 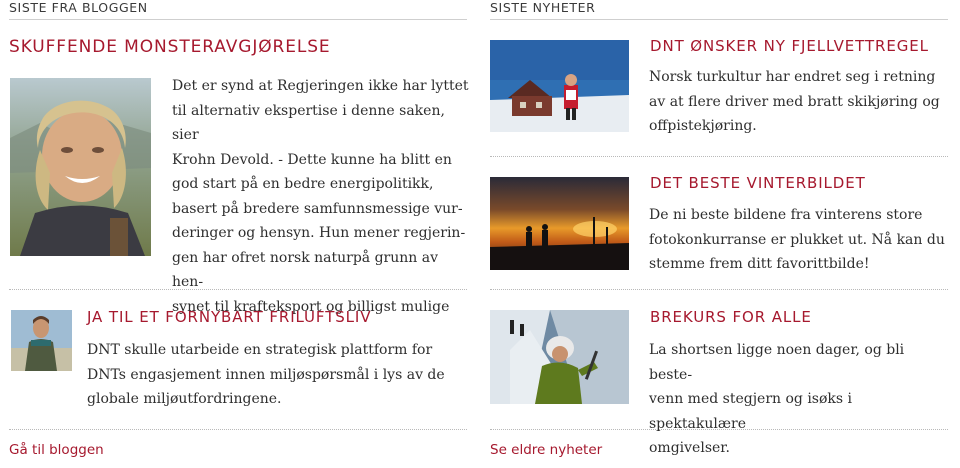 I want to click on blog-featured-title: SKUFFENDE MONSTERAVGJØRELSE, so click(x=170, y=47).